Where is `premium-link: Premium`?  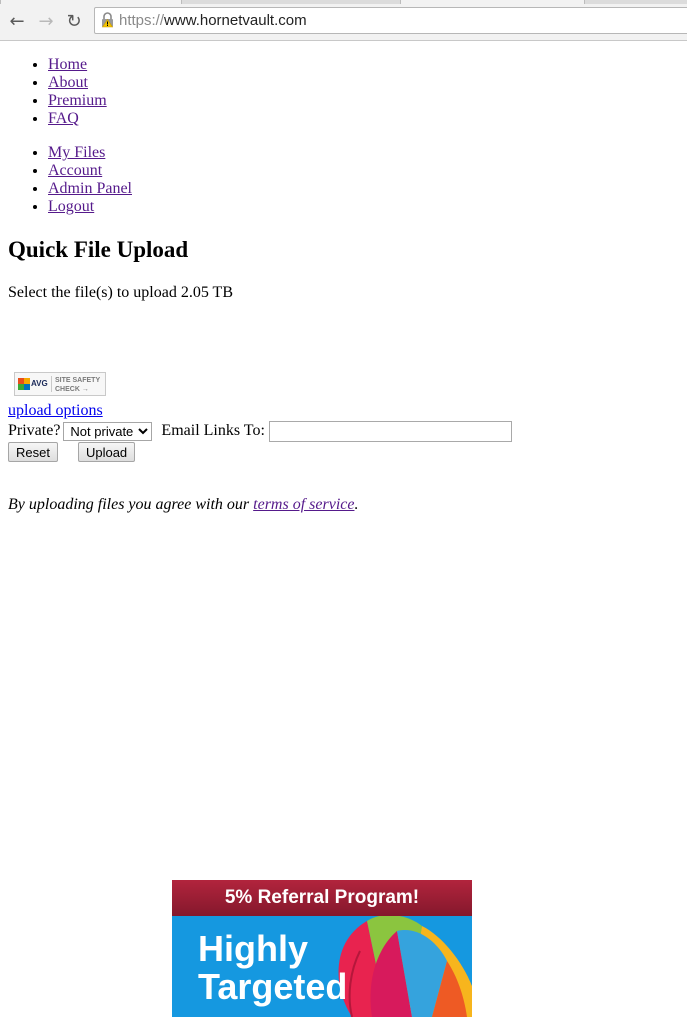
premium-link: Premium is located at coordinates (77, 100).